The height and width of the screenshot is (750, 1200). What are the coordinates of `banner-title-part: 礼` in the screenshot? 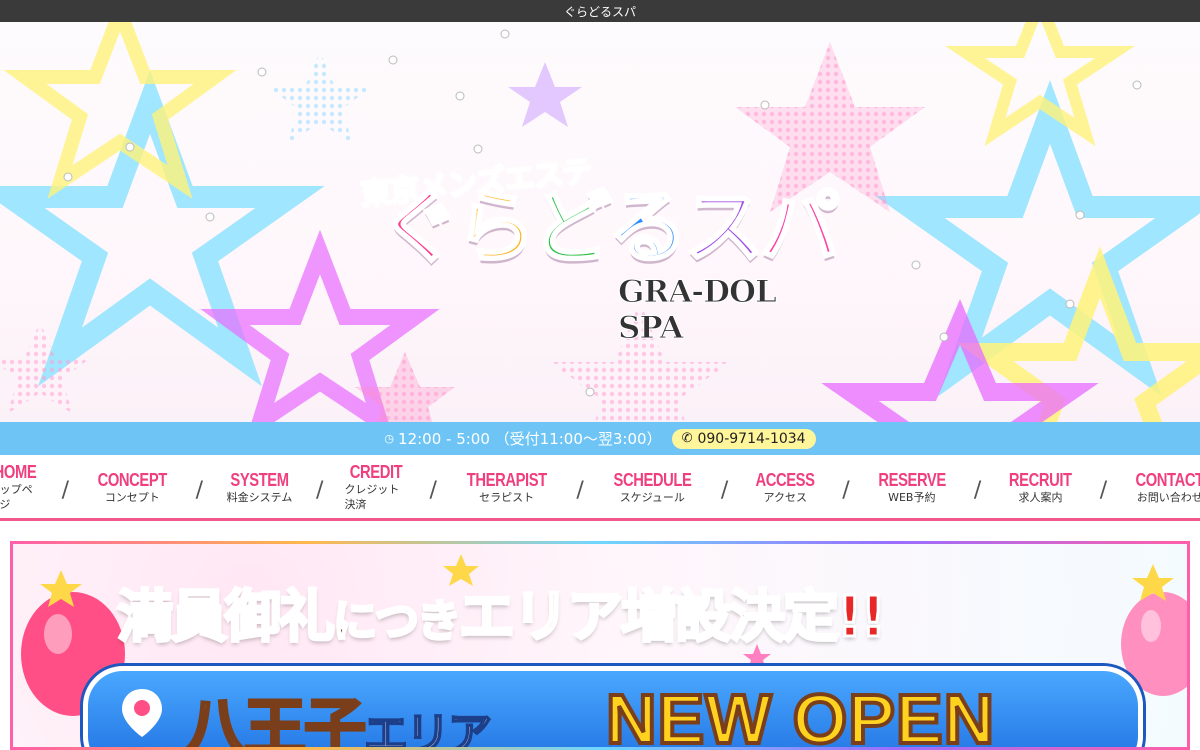 It's located at (307, 618).